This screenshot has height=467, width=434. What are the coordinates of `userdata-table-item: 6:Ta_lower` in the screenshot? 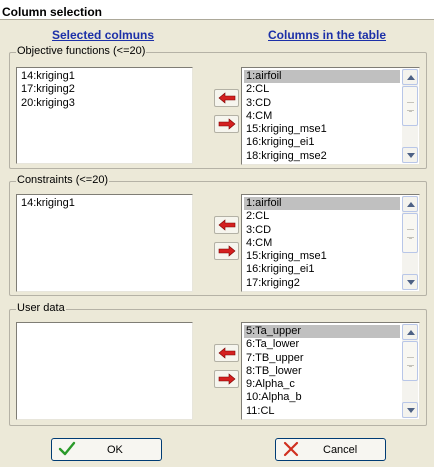 It's located at (322, 344).